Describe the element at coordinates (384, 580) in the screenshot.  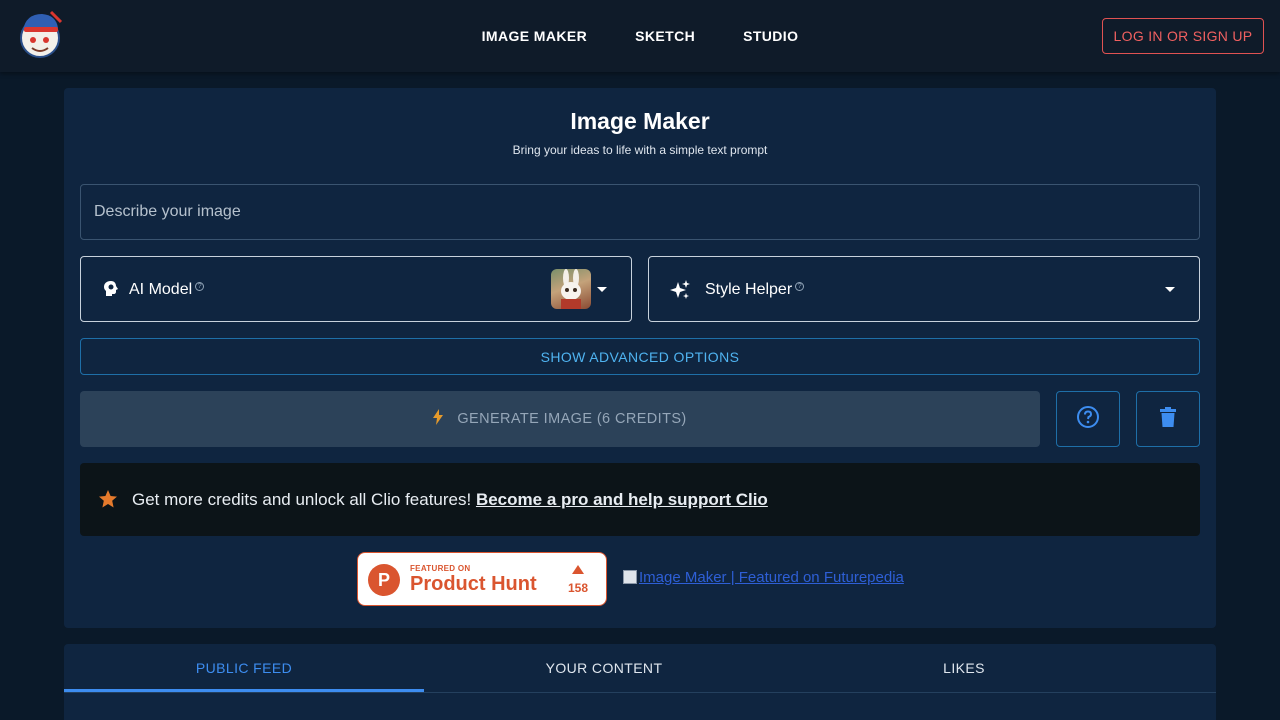
I see `product-hunt-logo-icon: P` at that location.